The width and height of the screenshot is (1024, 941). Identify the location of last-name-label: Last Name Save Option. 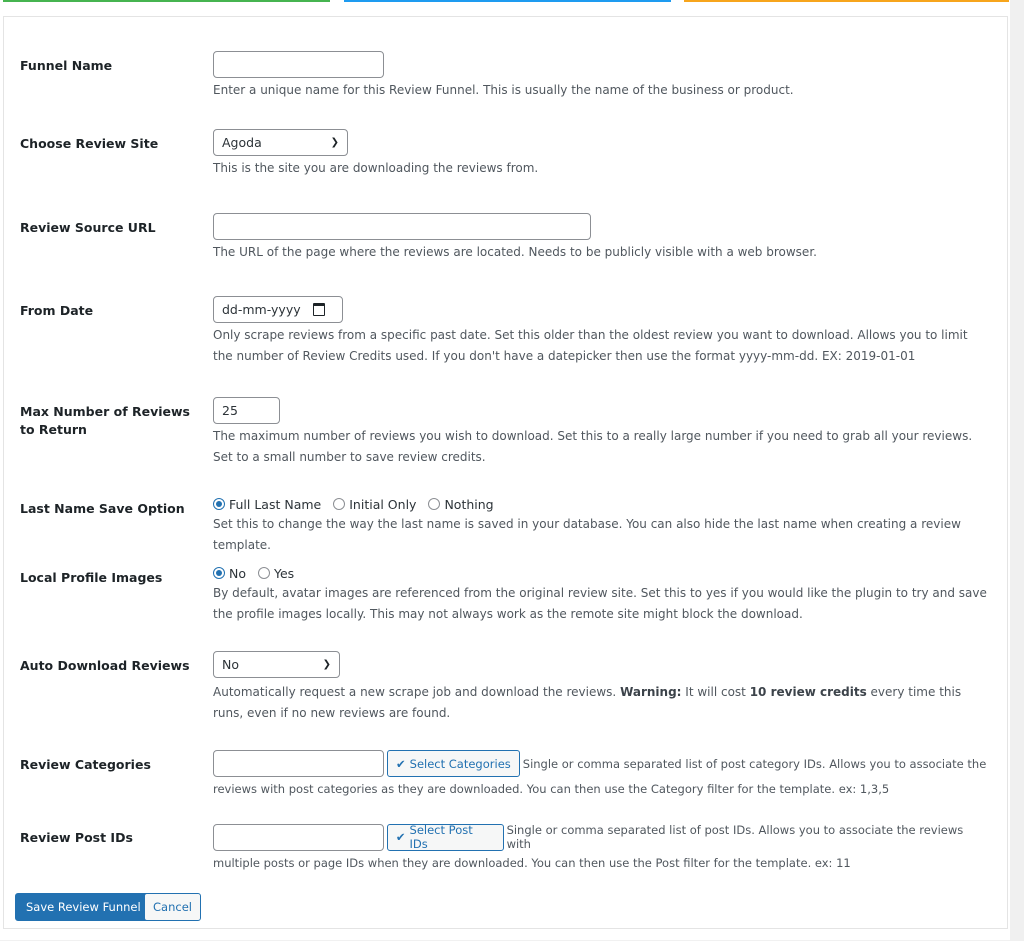
(102, 508).